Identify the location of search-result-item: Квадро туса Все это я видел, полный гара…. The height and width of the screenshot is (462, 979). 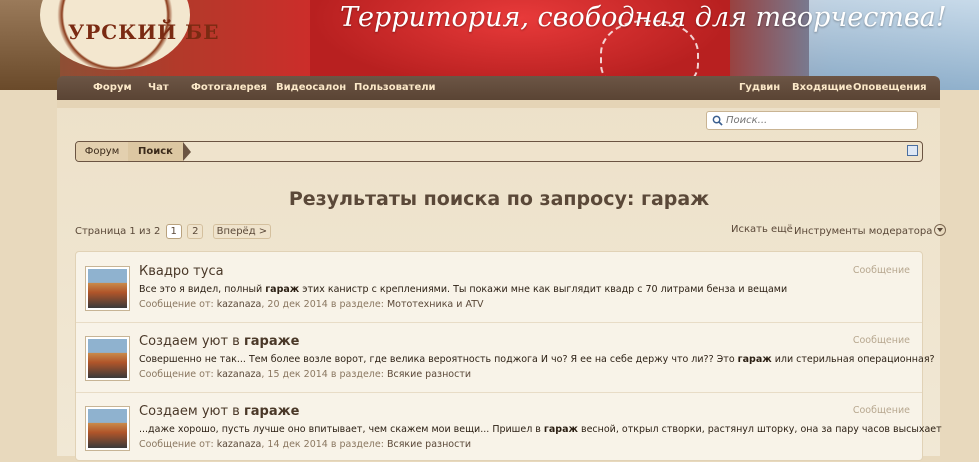
(499, 287).